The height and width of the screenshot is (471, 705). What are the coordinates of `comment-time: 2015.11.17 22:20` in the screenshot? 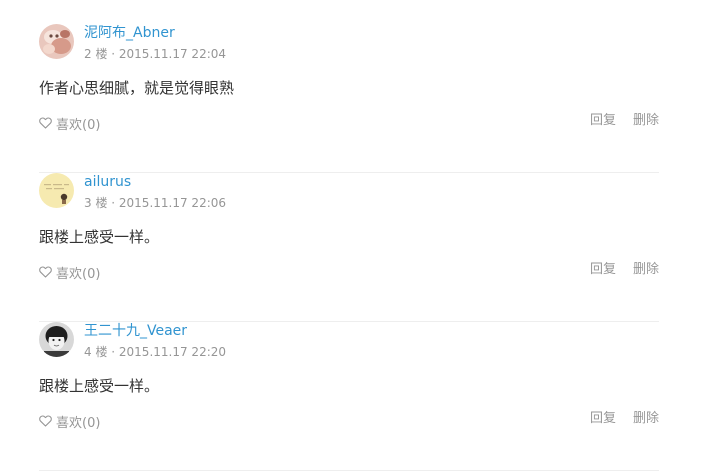 It's located at (172, 352).